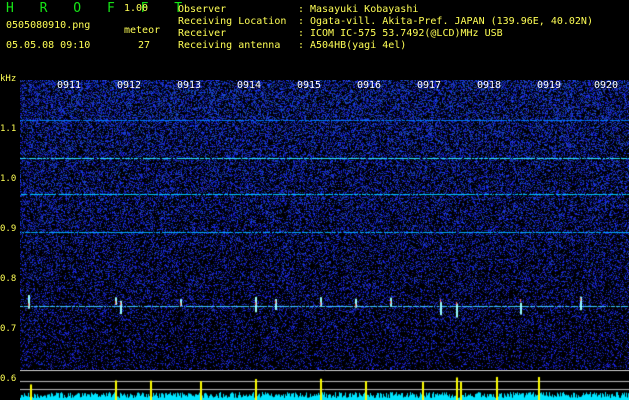  I want to click on time-label: 0911, so click(69, 85).